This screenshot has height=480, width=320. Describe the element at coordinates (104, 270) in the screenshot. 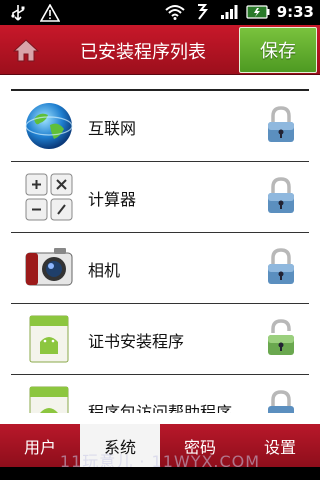

I see `app-label: 相机` at that location.